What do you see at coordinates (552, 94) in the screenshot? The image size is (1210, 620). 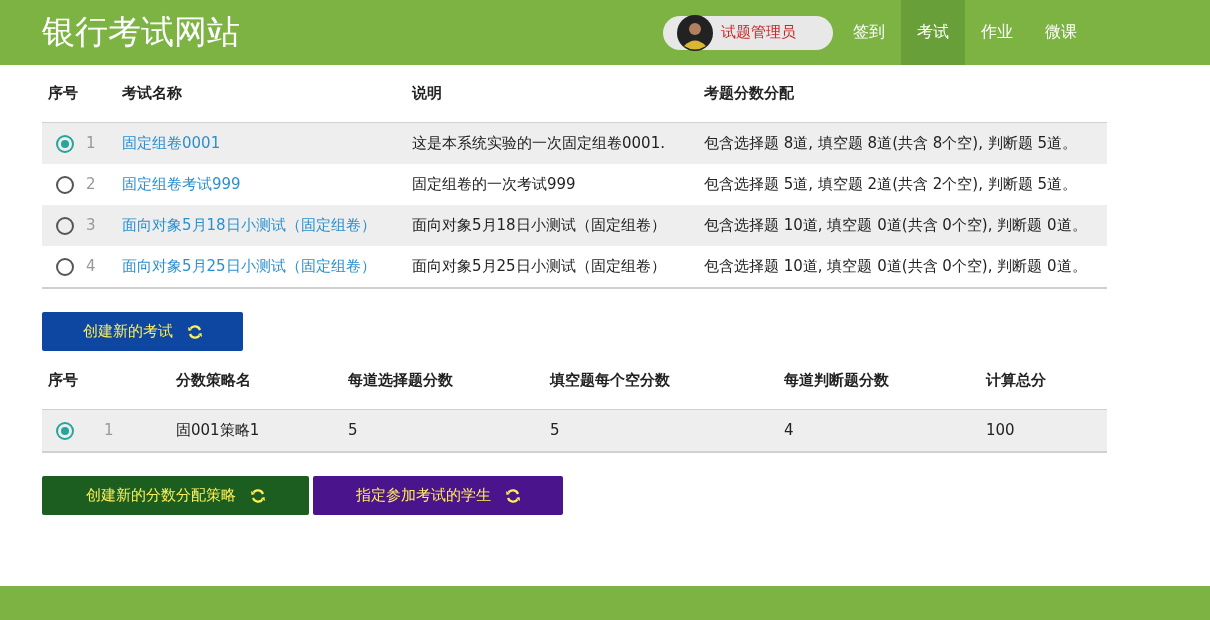 I see `column-header: 说明` at bounding box center [552, 94].